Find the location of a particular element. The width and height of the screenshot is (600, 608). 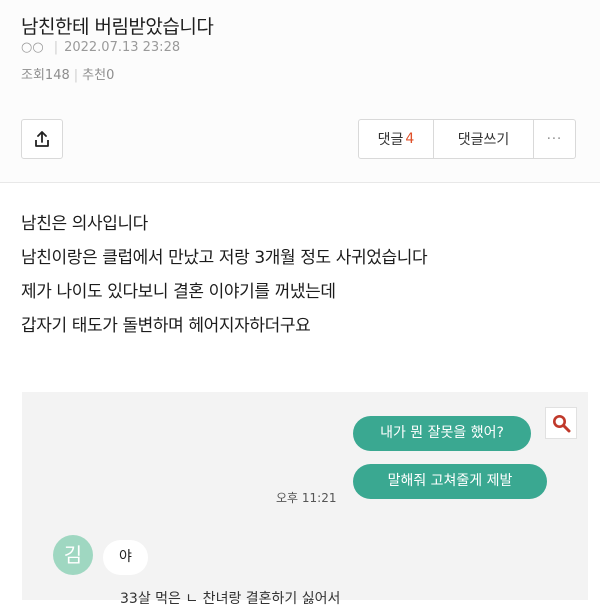

views-count: 148 is located at coordinates (57, 75).